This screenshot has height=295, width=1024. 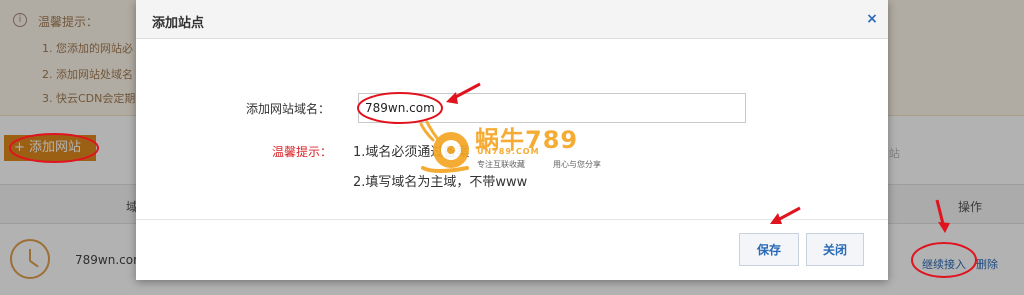 I want to click on modal-title: 添加站点, so click(x=178, y=23).